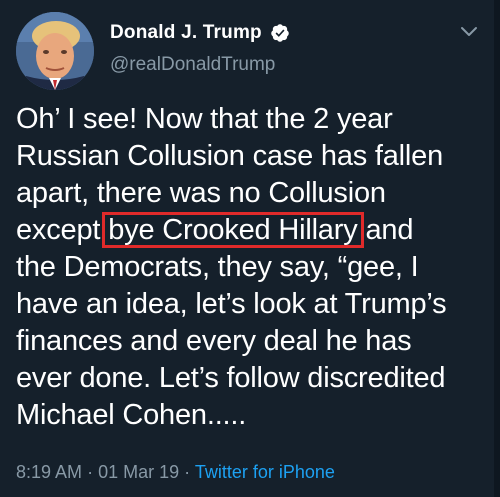 This screenshot has height=497, width=500. What do you see at coordinates (201, 193) in the screenshot?
I see `tweet-line: apart, there was no Collusion` at bounding box center [201, 193].